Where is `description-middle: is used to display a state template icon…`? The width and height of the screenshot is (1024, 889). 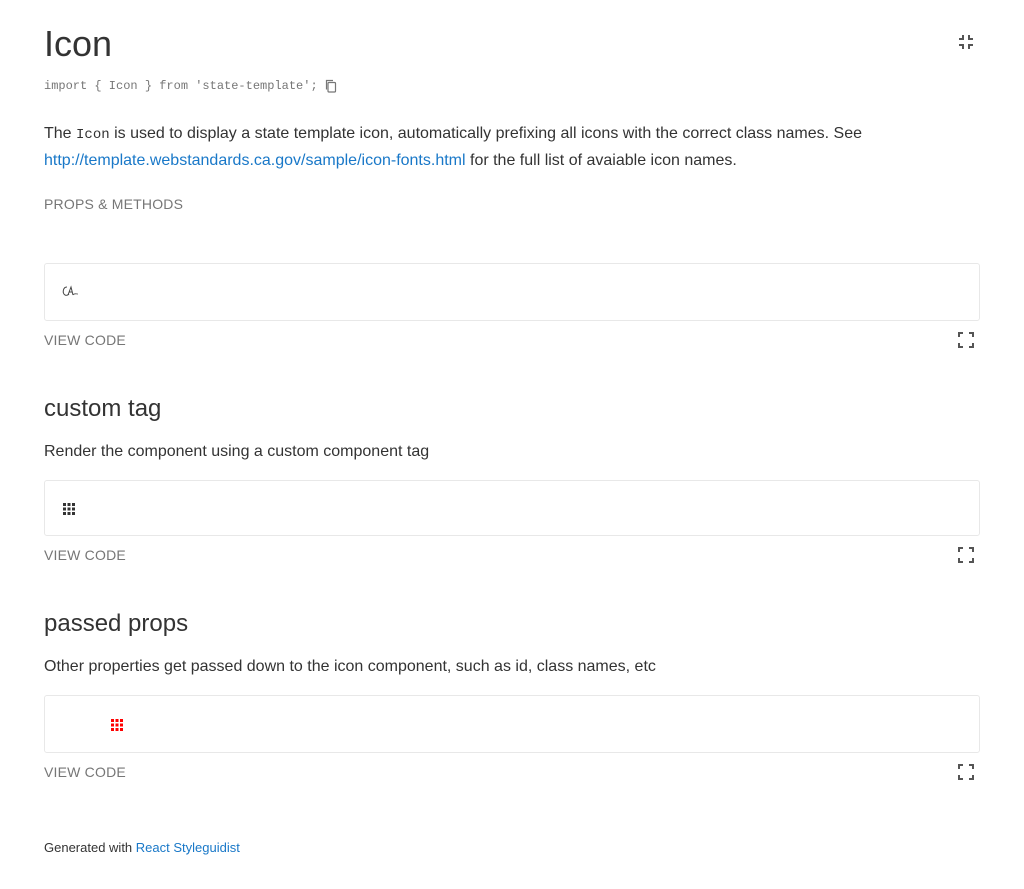
description-middle: is used to display a state template icon… is located at coordinates (485, 133).